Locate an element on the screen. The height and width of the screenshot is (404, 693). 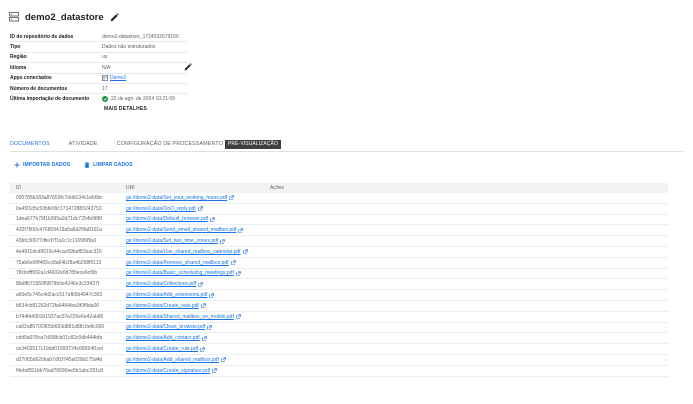
document-id: a65e5c745c4d2acc517afb5b4947c303 is located at coordinates (59, 295).